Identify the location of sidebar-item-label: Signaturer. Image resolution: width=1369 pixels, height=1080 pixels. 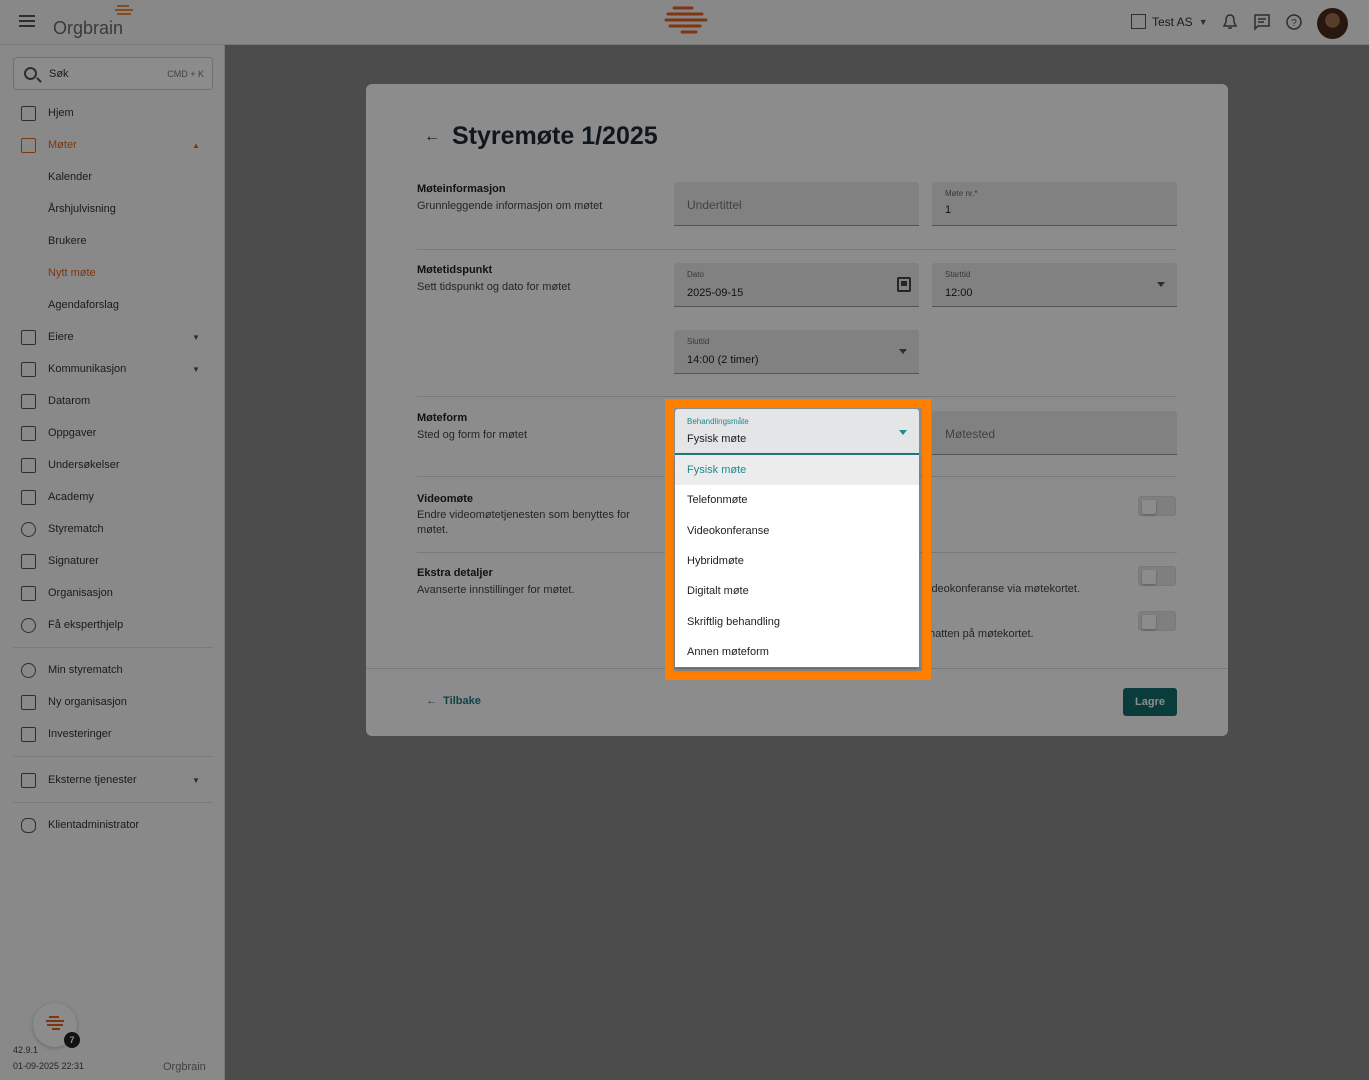
(73, 561).